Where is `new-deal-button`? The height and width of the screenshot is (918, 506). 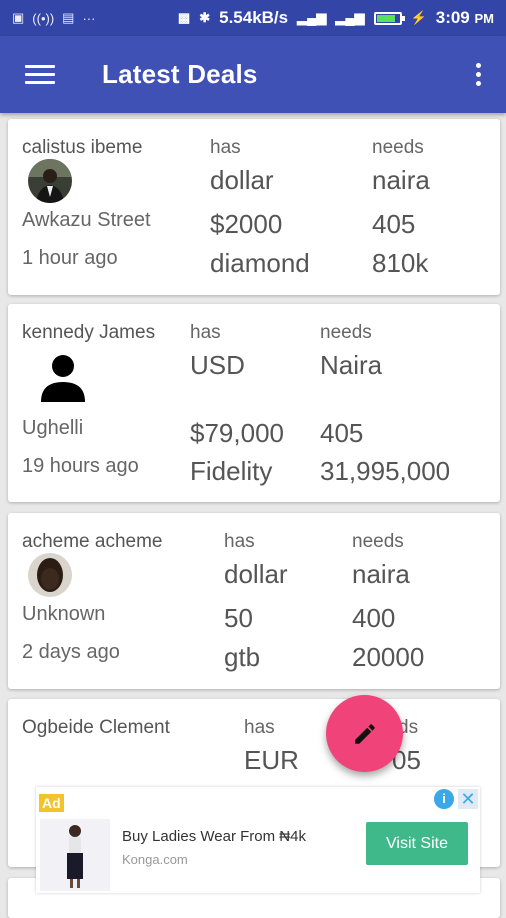
new-deal-button is located at coordinates (364, 733).